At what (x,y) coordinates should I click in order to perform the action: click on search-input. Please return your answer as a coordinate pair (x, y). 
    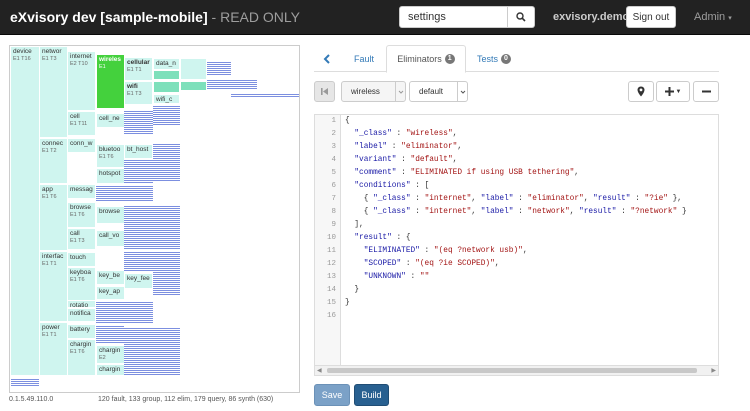
    Looking at the image, I should click on (453, 17).